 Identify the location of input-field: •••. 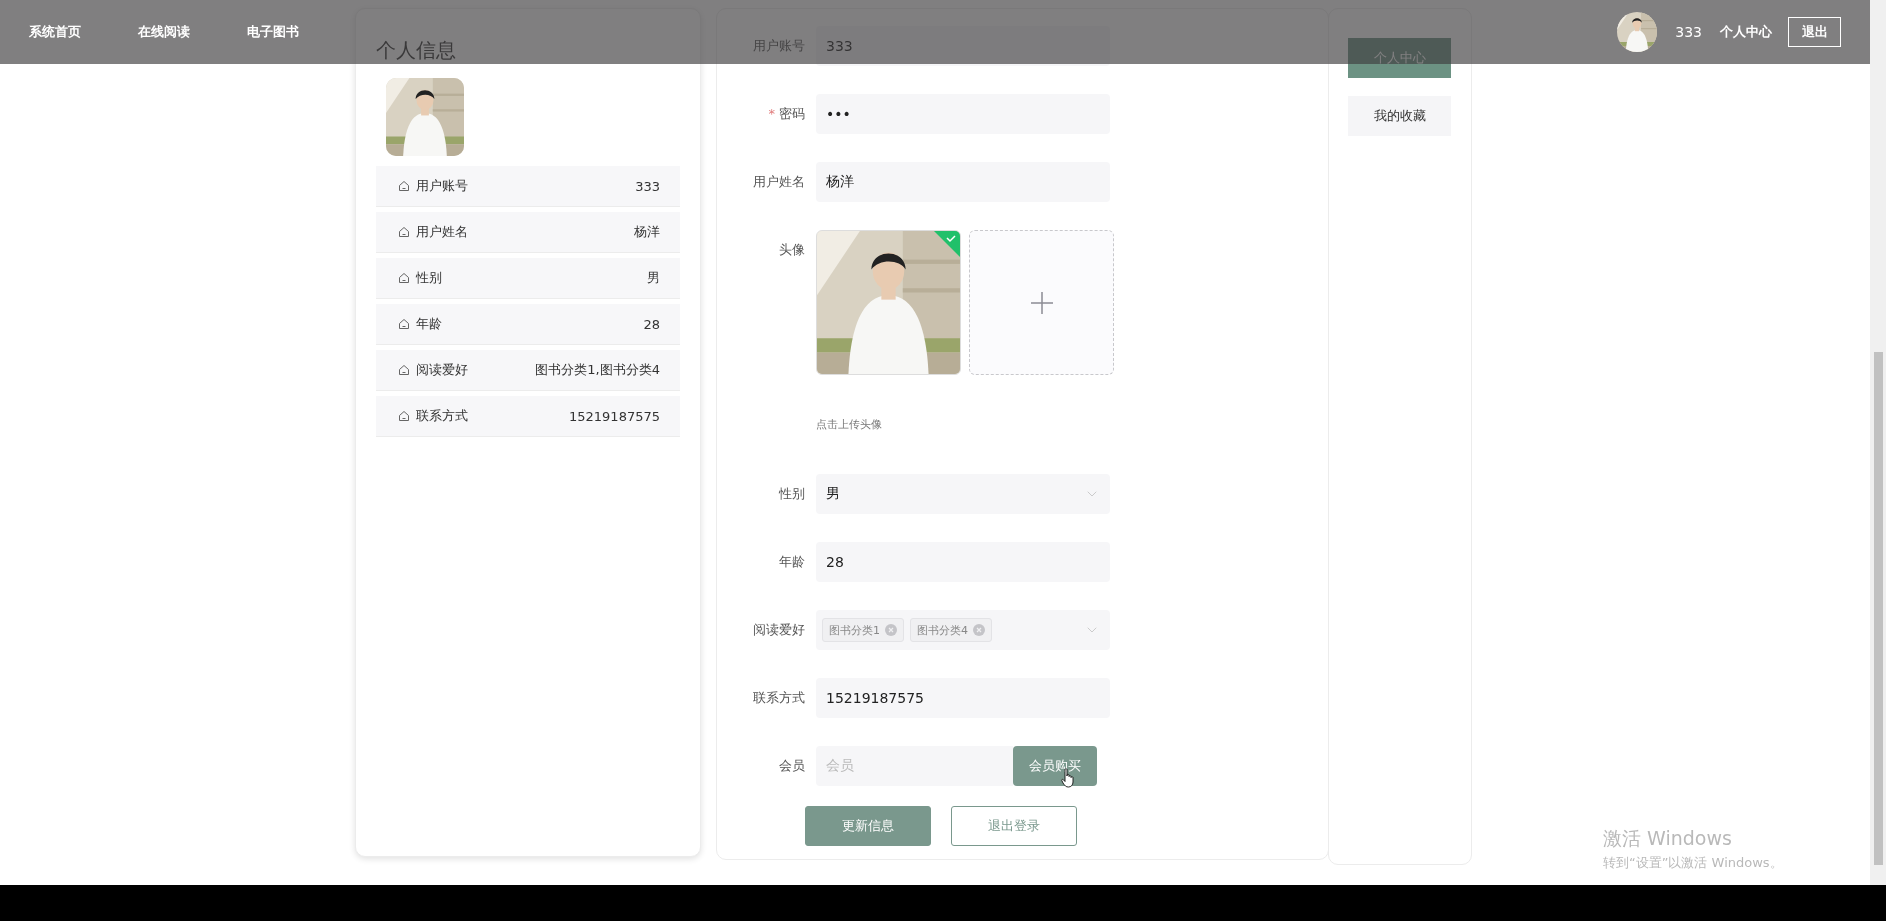
(963, 114).